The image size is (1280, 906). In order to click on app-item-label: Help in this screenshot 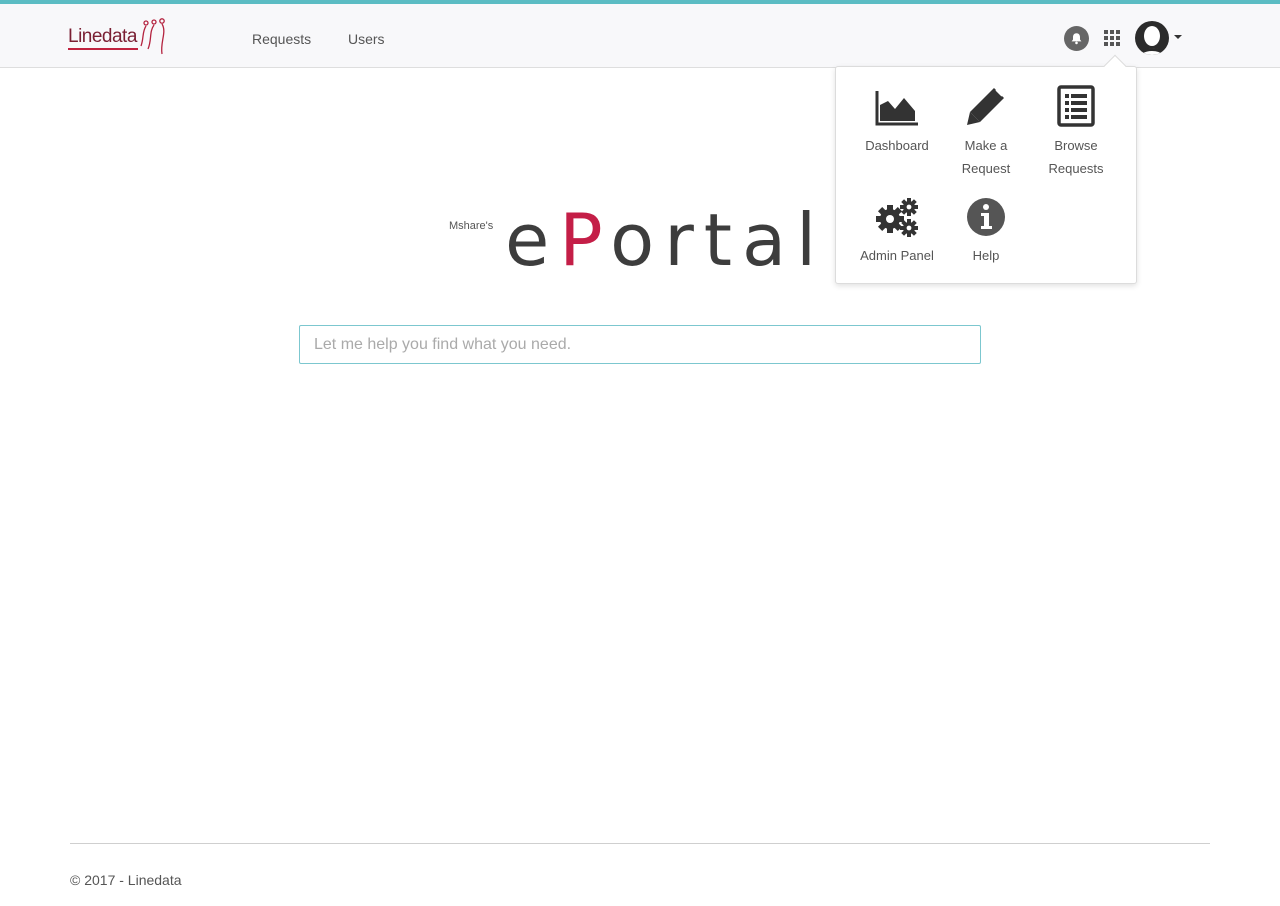, I will do `click(986, 255)`.